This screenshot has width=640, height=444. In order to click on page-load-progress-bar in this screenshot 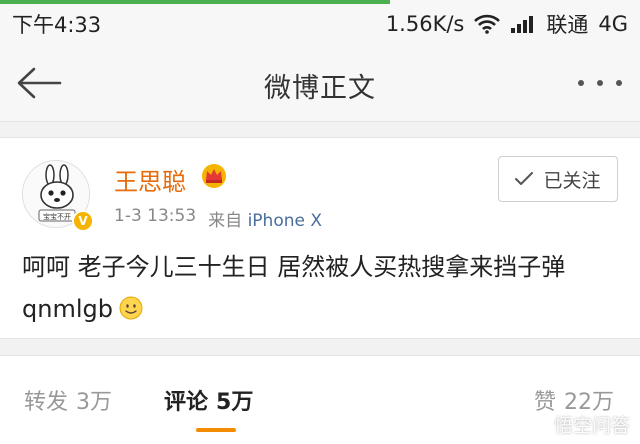, I will do `click(195, 2)`.